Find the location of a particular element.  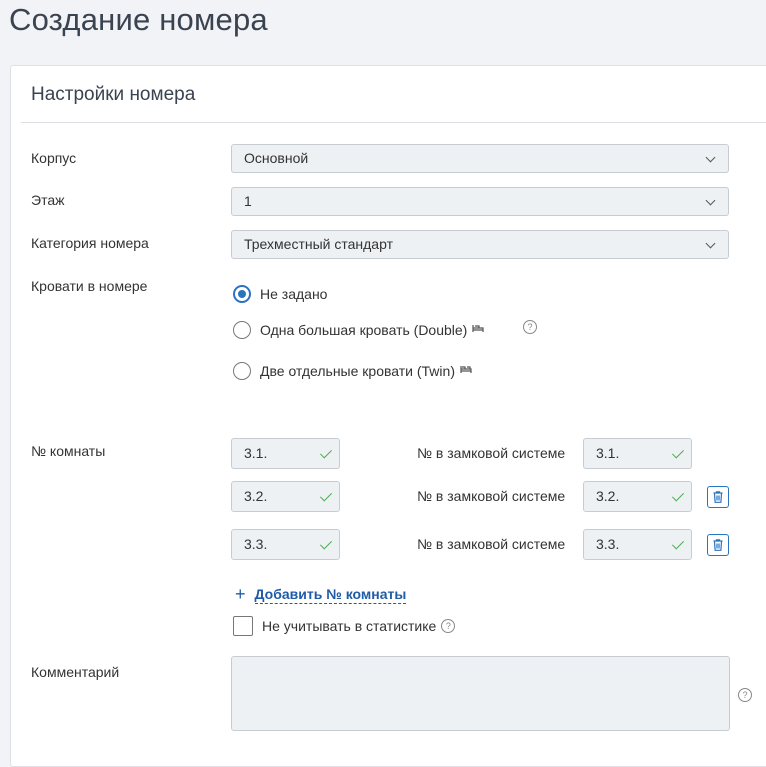

exclude-stats-option: Не учитывать в статистике ? is located at coordinates (344, 626).